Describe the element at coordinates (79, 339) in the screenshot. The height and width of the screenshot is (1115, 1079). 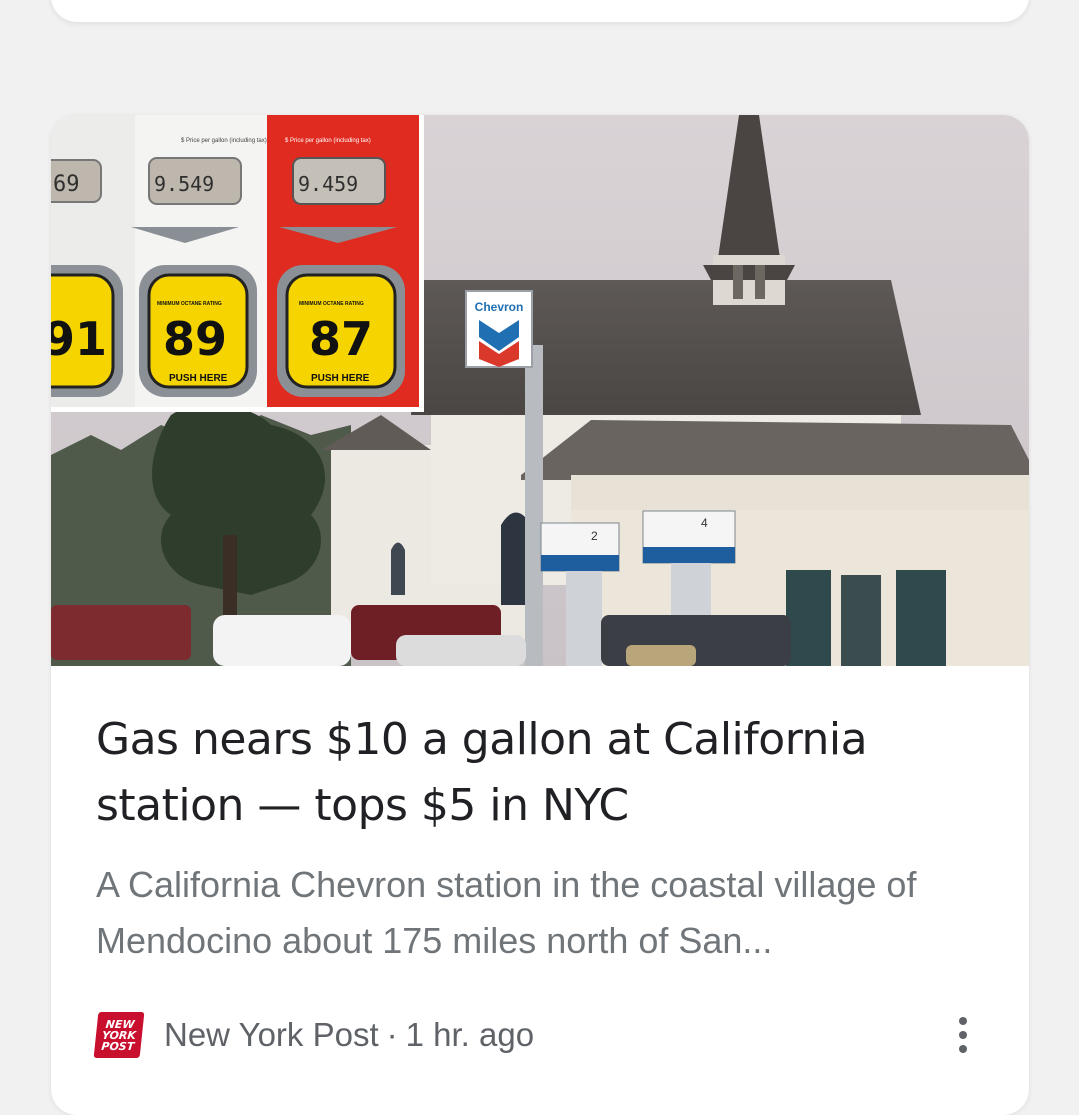
I see `octane-rating-1: 91` at that location.